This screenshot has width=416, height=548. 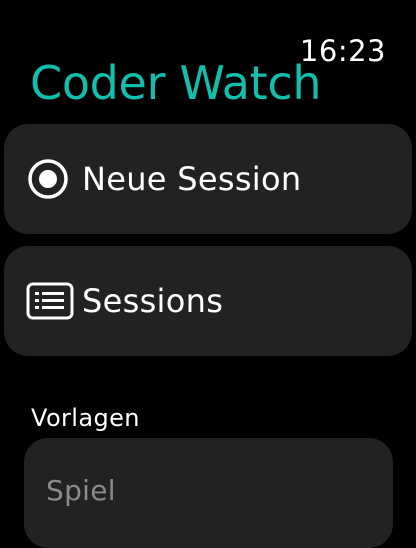 I want to click on templates-header: Vorlagen, so click(x=85, y=418).